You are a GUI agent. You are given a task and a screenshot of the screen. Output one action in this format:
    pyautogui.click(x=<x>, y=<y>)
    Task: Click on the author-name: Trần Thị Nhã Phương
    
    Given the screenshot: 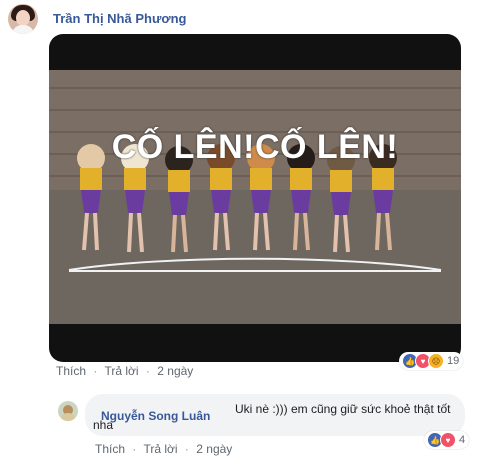 What is the action you would take?
    pyautogui.click(x=120, y=18)
    